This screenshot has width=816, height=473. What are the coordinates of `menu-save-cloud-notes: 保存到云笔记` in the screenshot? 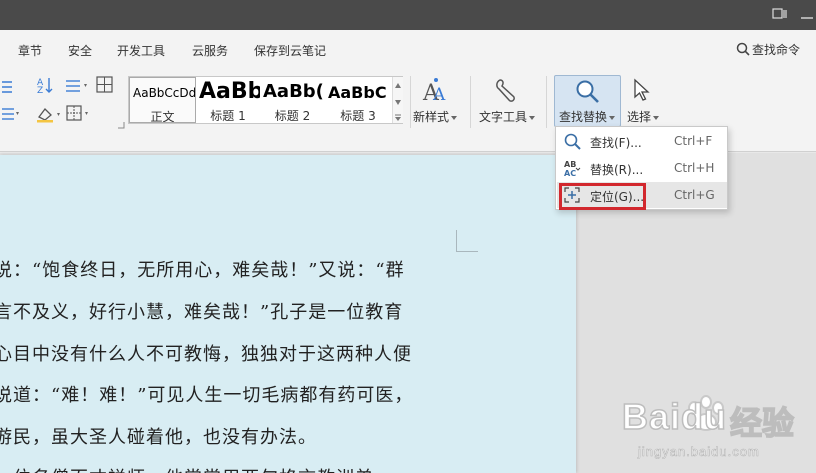 It's located at (290, 50).